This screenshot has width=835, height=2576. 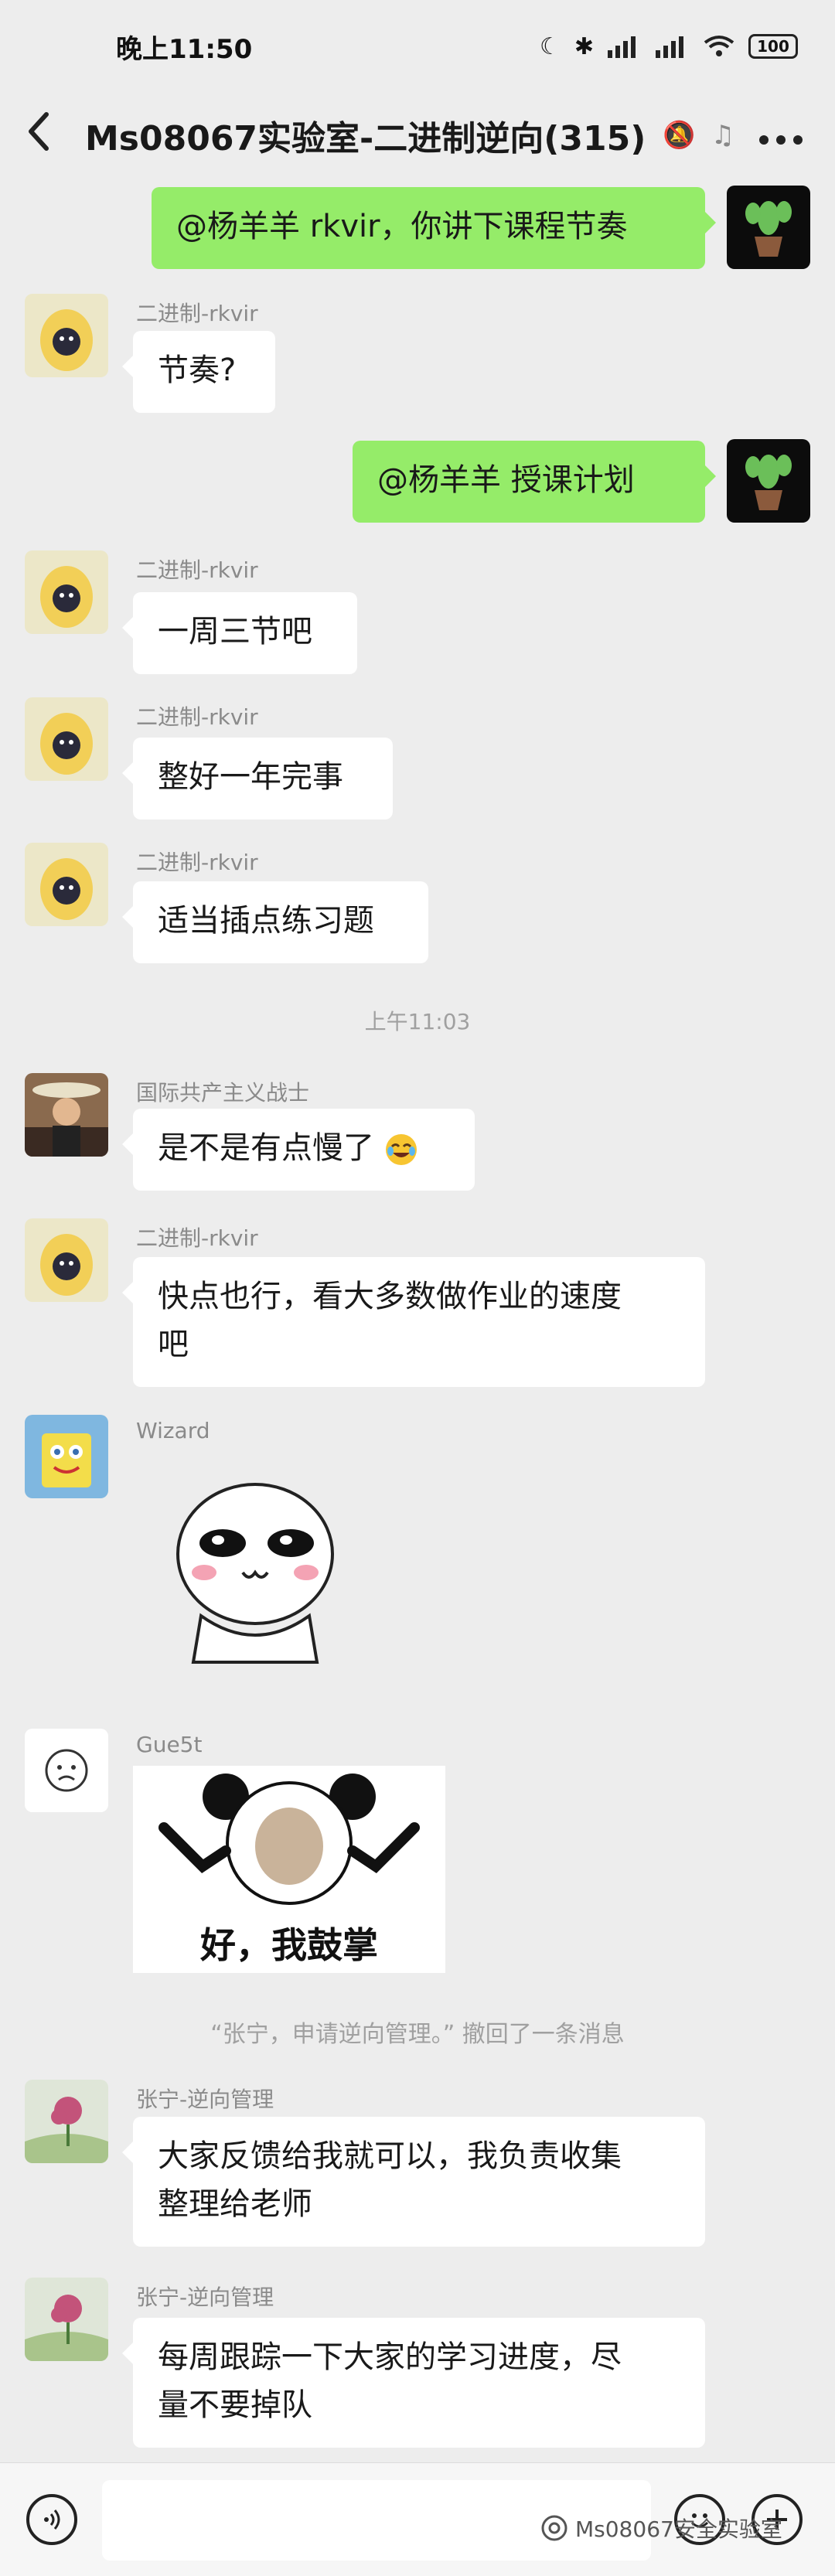 What do you see at coordinates (719, 46) in the screenshot?
I see `wifi-icon` at bounding box center [719, 46].